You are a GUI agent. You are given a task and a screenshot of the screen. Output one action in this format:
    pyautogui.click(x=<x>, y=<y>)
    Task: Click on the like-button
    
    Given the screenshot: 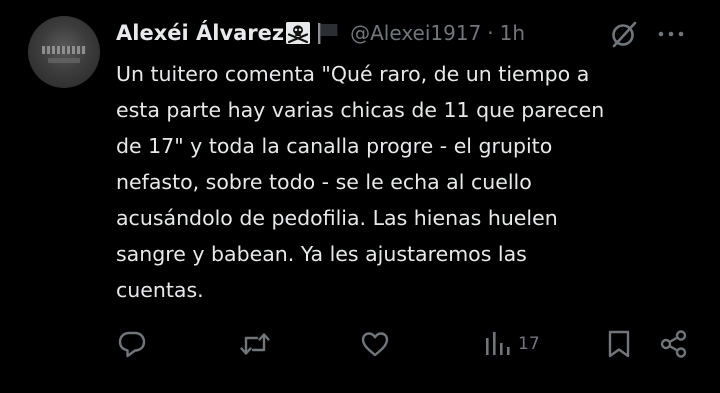 What is the action you would take?
    pyautogui.click(x=375, y=344)
    